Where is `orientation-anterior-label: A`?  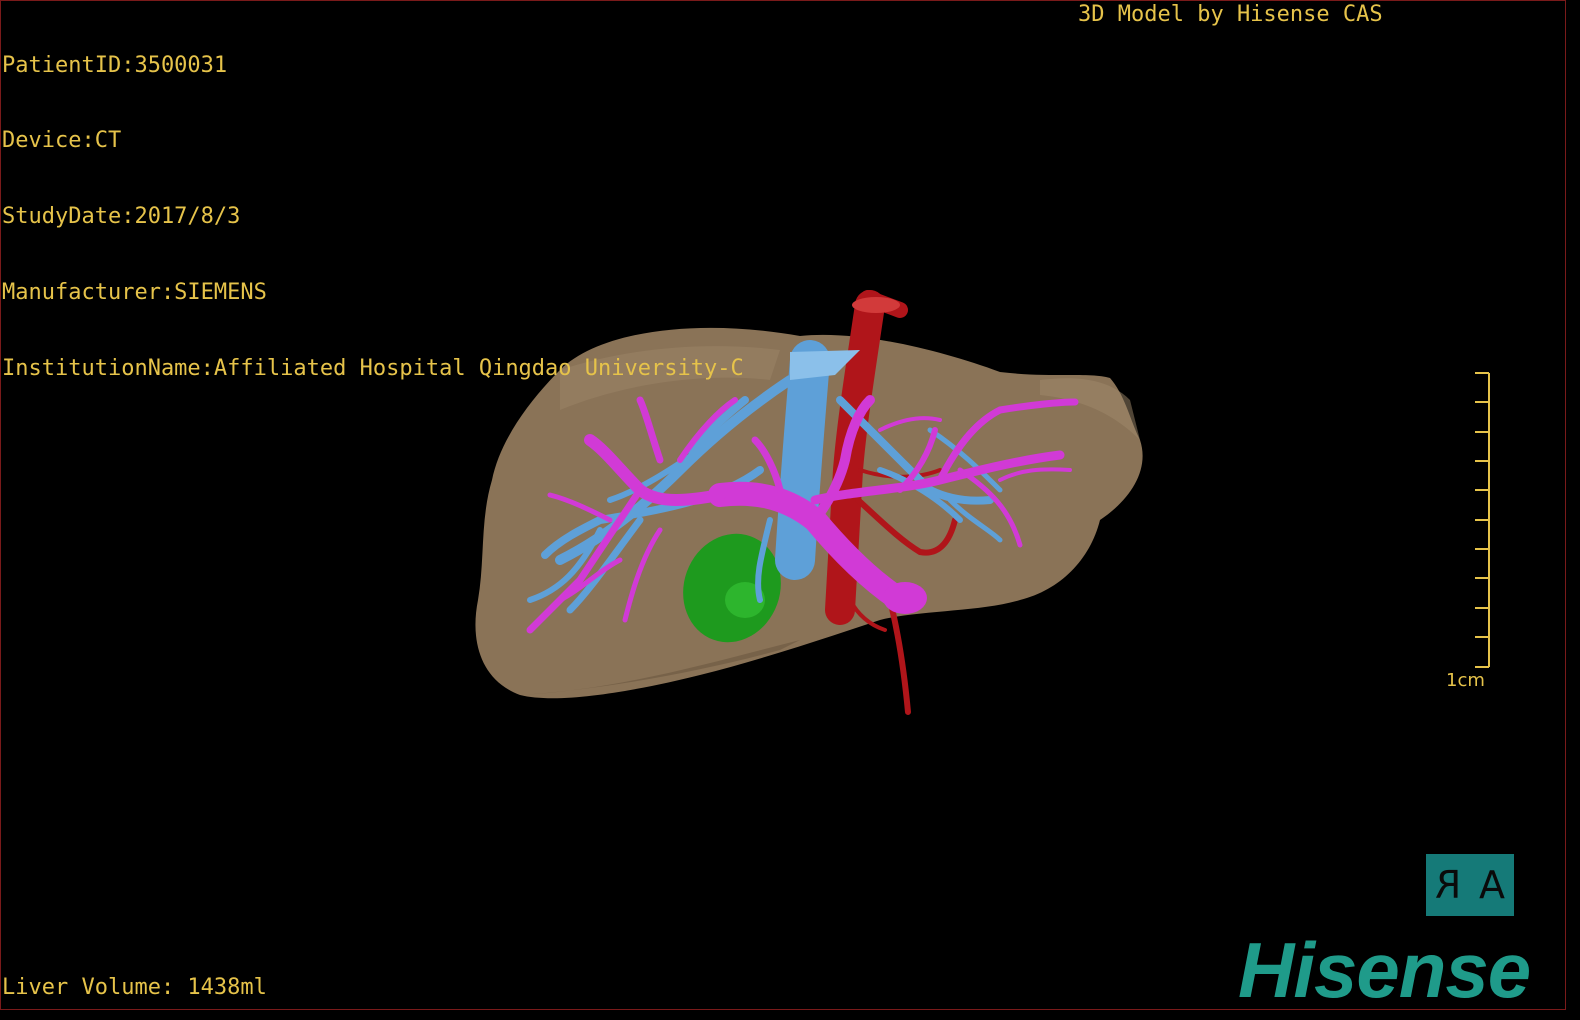
orientation-anterior-label: A is located at coordinates (1492, 885).